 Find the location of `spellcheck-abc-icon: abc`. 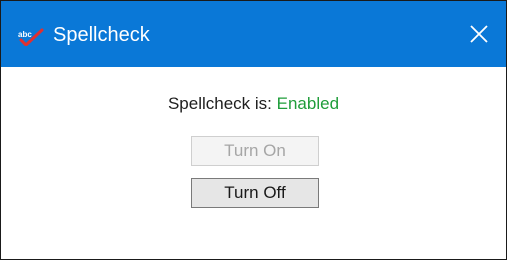

spellcheck-abc-icon: abc is located at coordinates (31, 37).